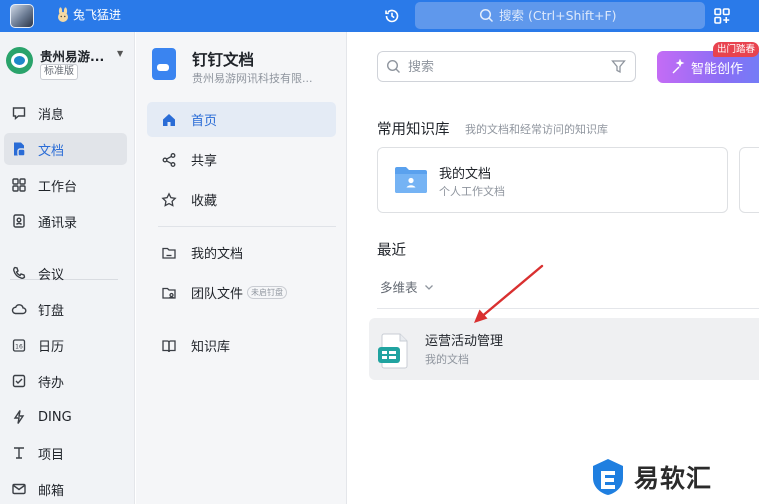 This screenshot has width=759, height=504. Describe the element at coordinates (536, 129) in the screenshot. I see `kb-section-subtitle: 我的文档和经常访问的知识库` at that location.